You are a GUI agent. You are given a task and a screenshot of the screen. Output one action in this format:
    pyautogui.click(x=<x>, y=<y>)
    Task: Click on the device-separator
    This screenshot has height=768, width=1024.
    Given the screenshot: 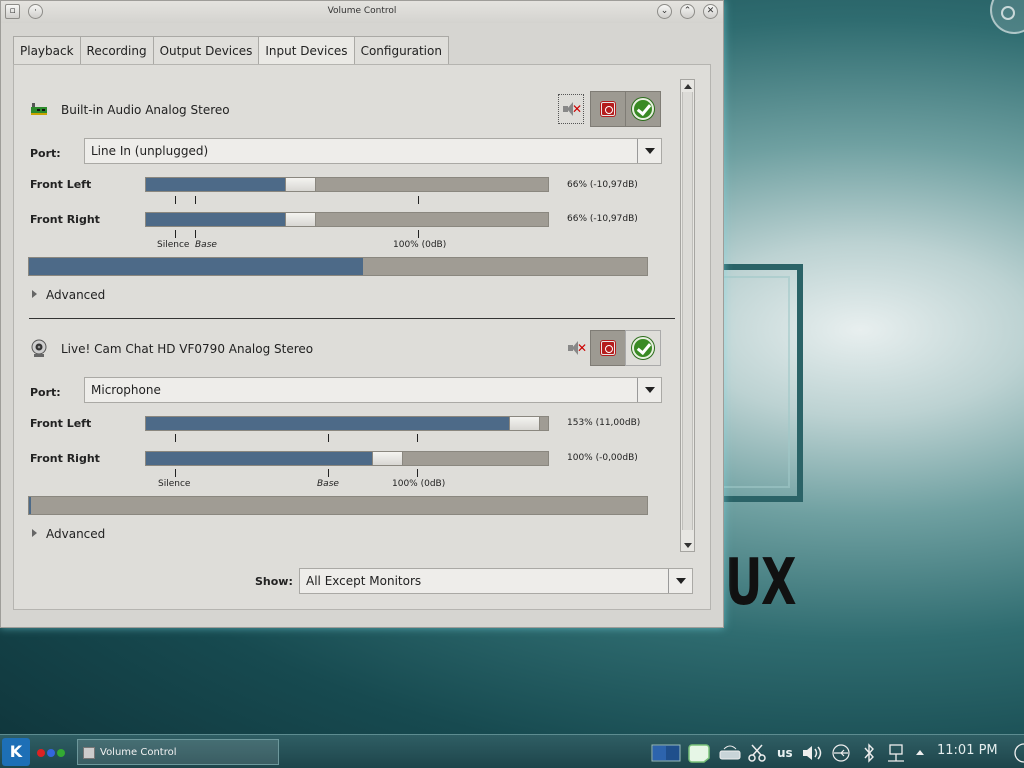 What is the action you would take?
    pyautogui.click(x=352, y=318)
    